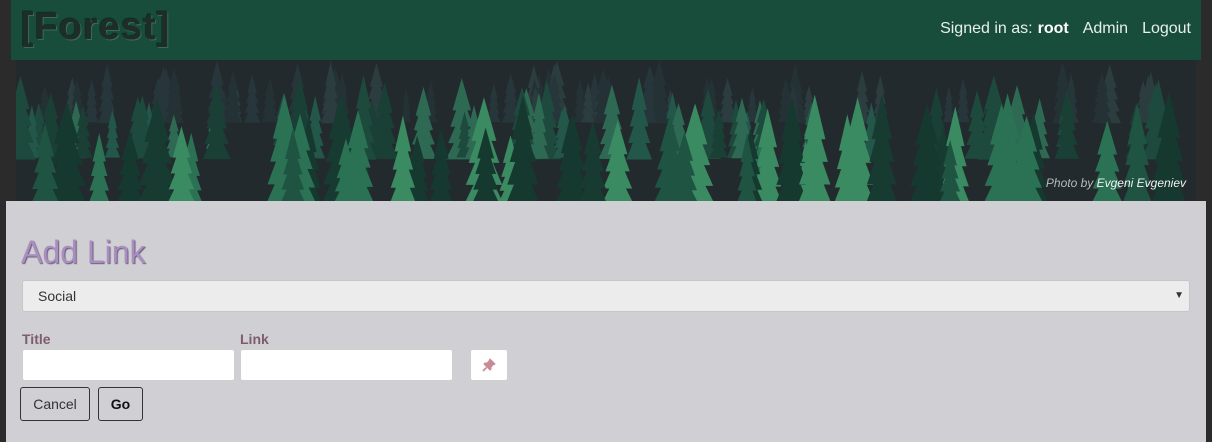 Image resolution: width=1212 pixels, height=442 pixels. Describe the element at coordinates (606, 296) in the screenshot. I see `category-select: Social ▼` at that location.